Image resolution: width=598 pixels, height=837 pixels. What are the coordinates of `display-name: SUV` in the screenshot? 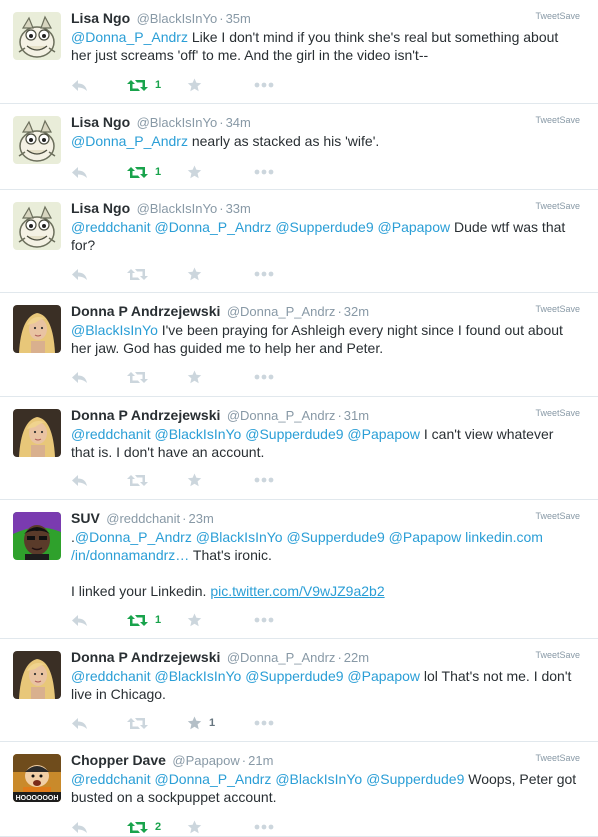 It's located at (85, 518).